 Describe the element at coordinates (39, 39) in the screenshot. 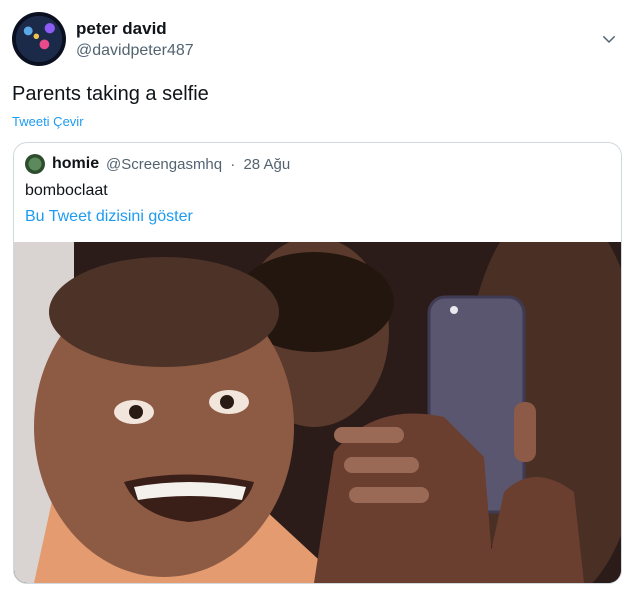

I see `author-avatar` at that location.